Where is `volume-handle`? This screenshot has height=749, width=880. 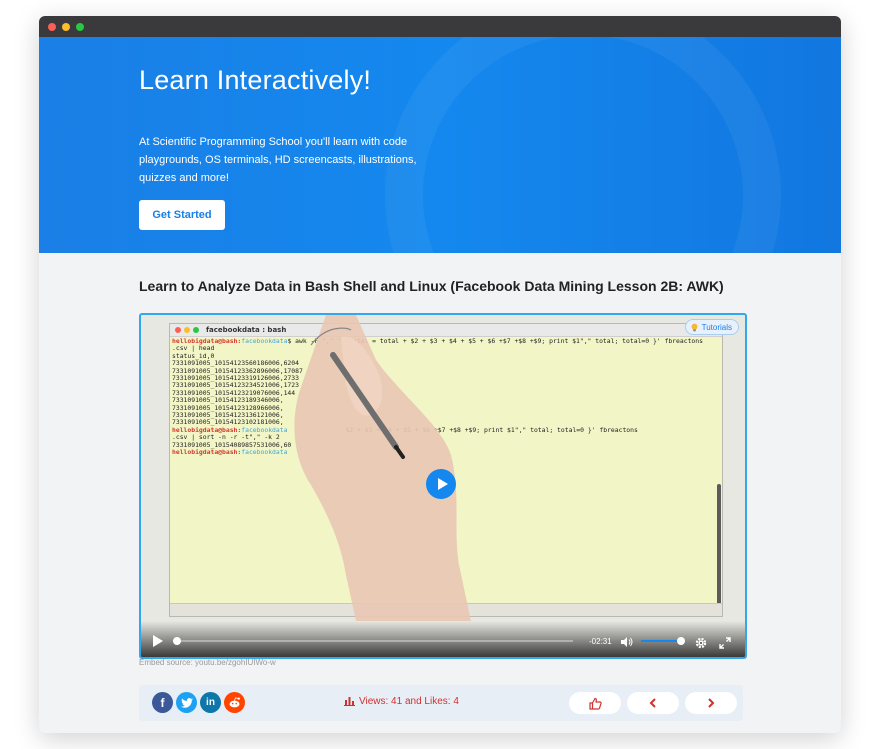
volume-handle is located at coordinates (681, 641).